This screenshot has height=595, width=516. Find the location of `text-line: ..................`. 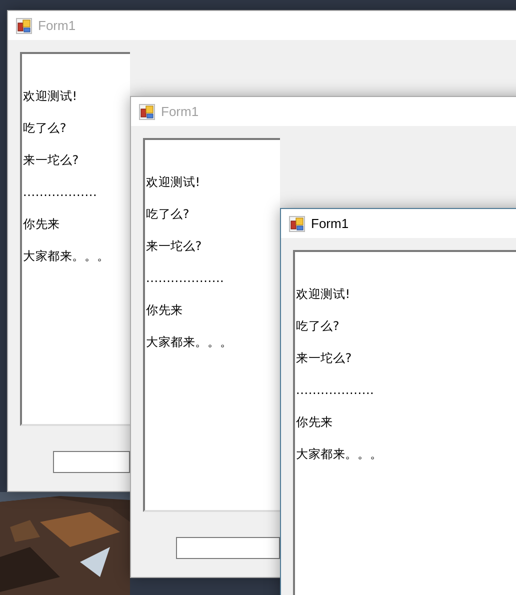

text-line: .................. is located at coordinates (60, 192).